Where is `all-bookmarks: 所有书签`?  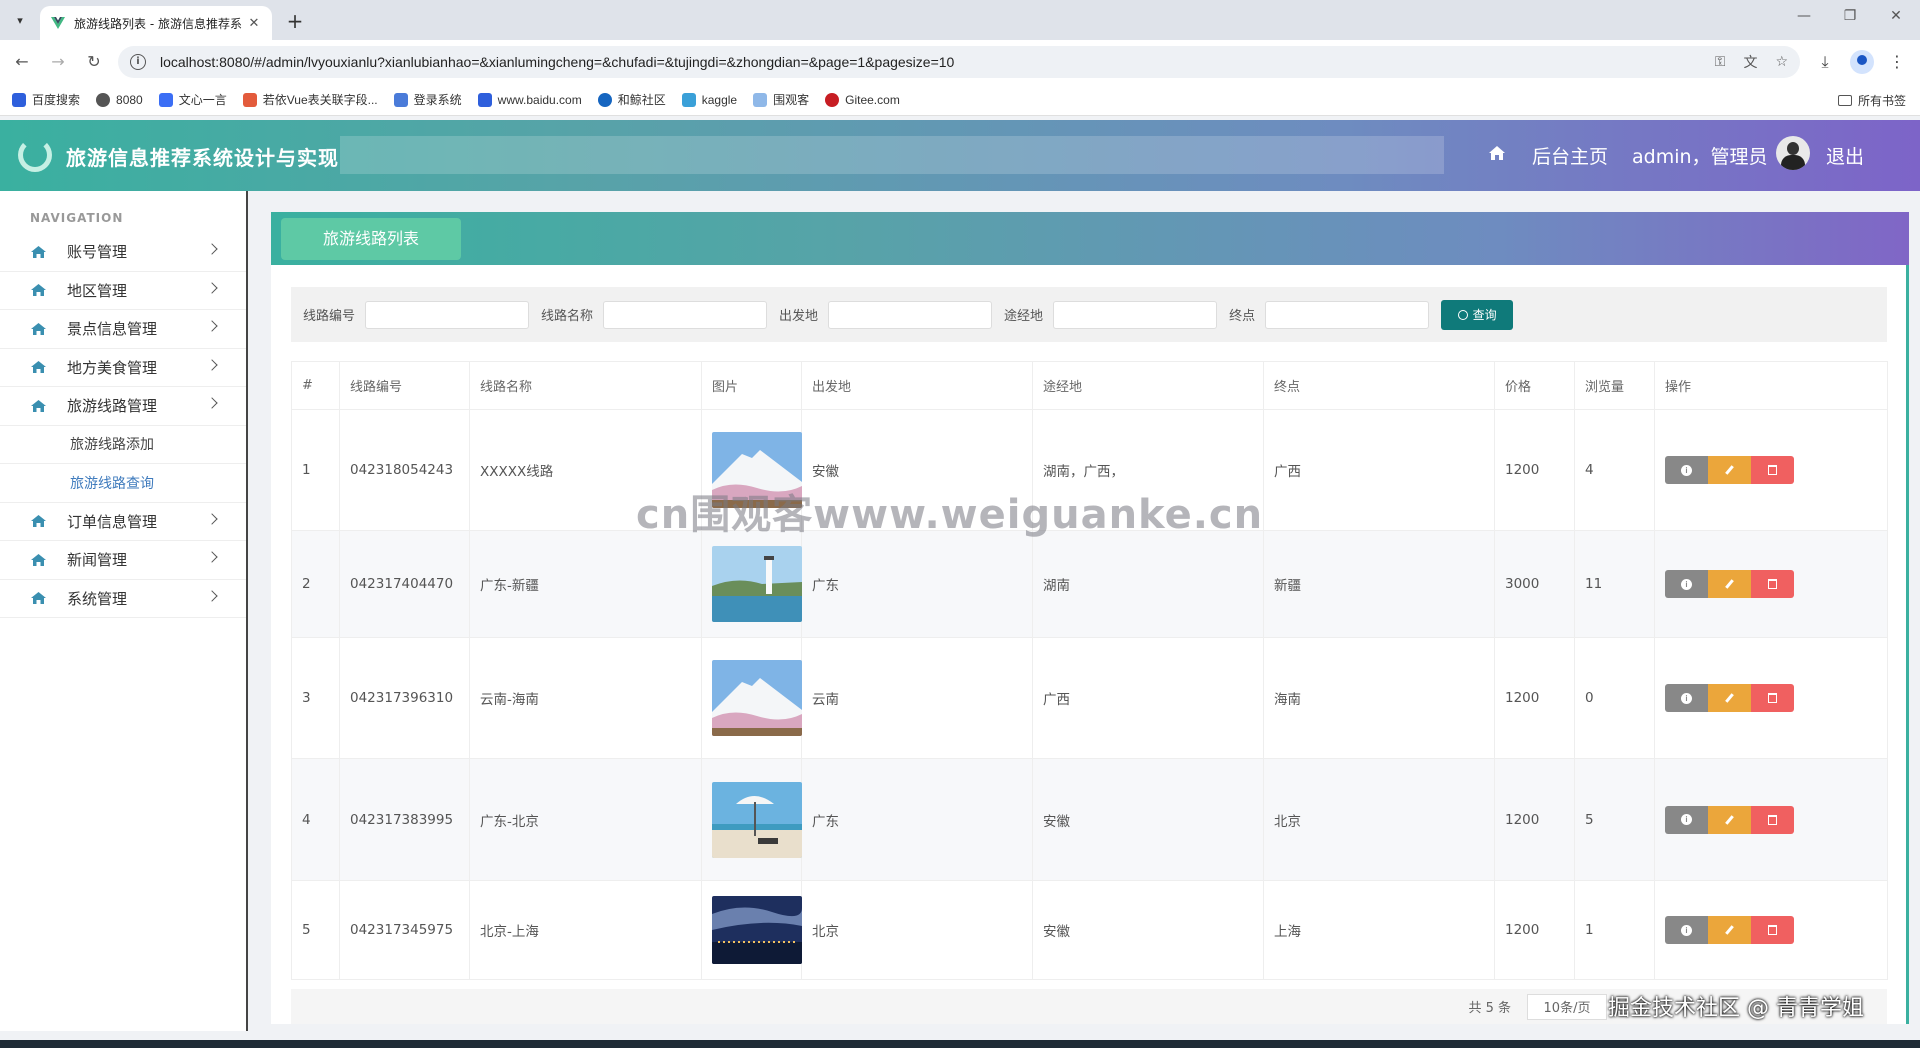
all-bookmarks: 所有书签 is located at coordinates (1871, 100).